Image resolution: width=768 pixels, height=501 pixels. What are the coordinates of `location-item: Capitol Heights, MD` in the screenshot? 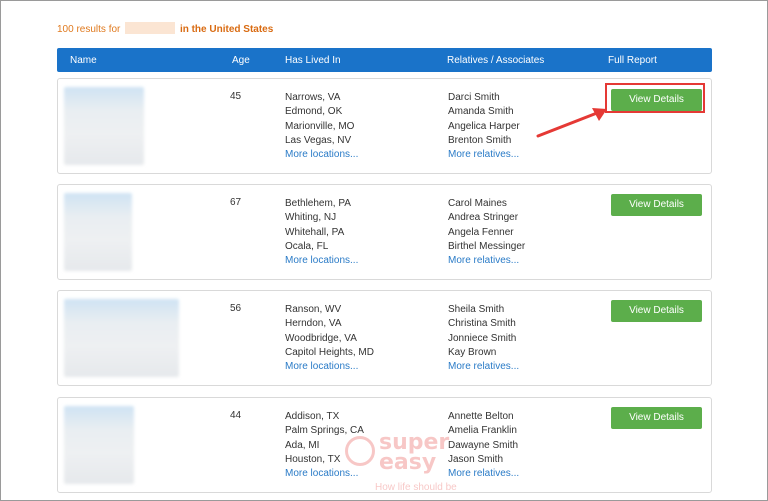 It's located at (329, 352).